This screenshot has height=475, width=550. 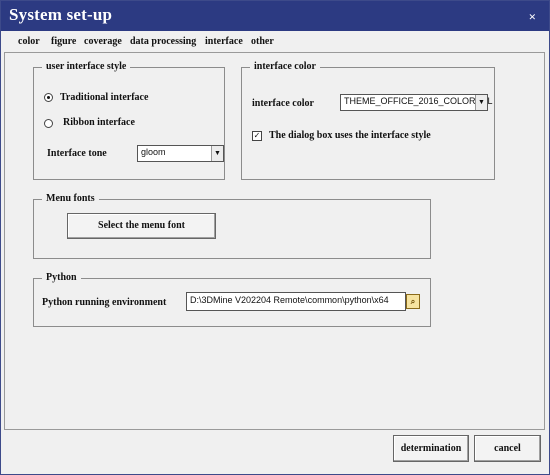 I want to click on tab-interface: interface, so click(x=224, y=41).